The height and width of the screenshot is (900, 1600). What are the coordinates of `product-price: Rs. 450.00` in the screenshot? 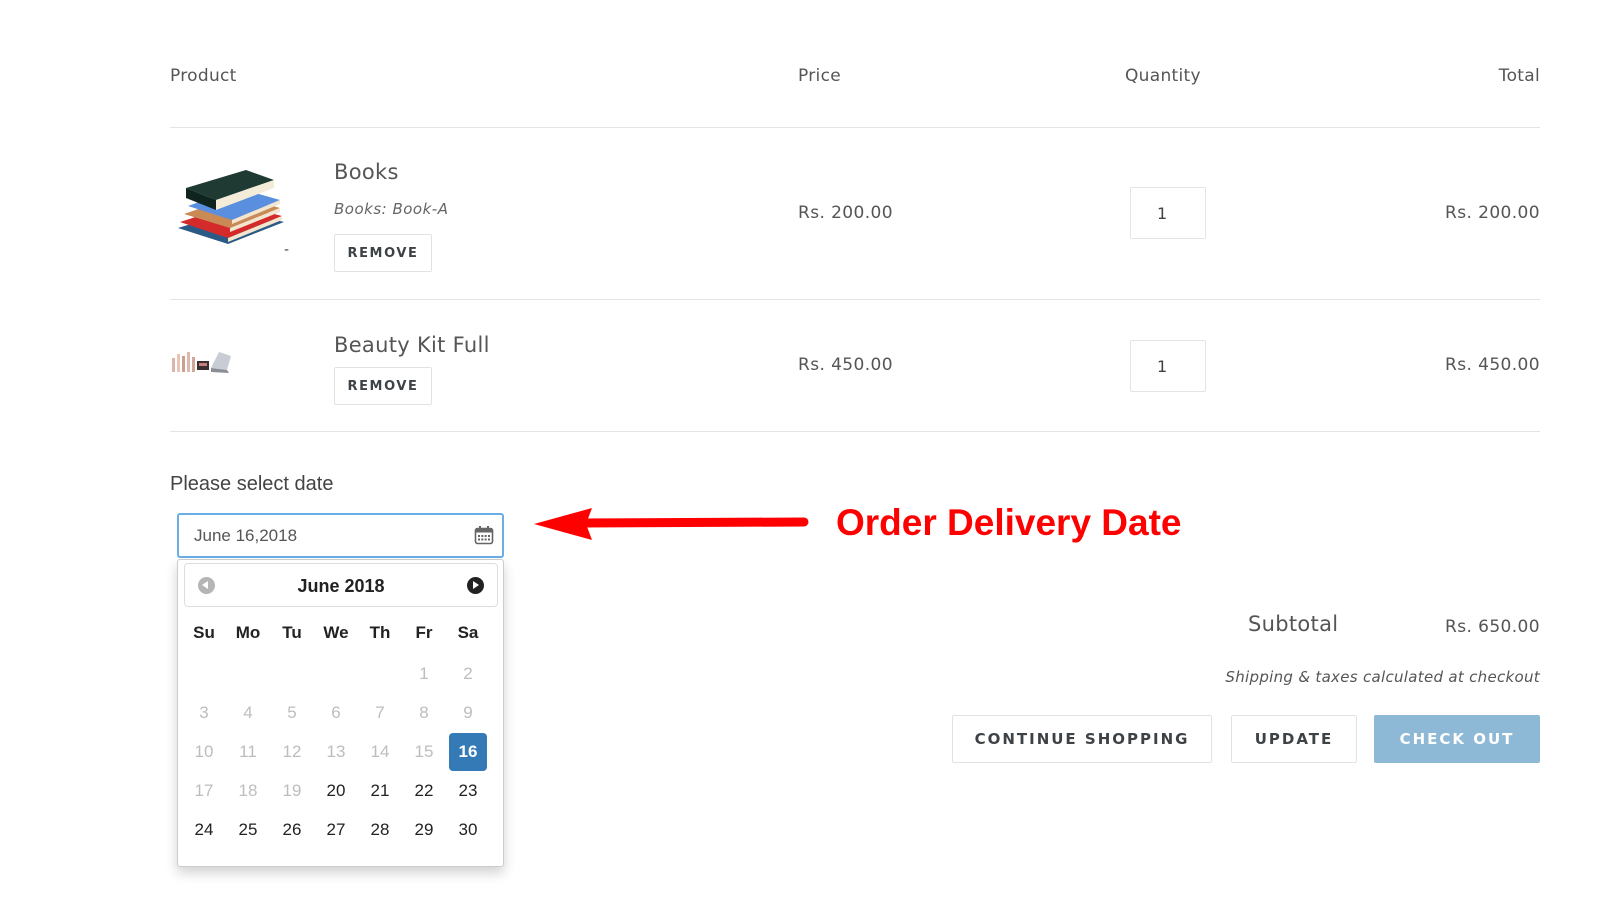 It's located at (845, 365).